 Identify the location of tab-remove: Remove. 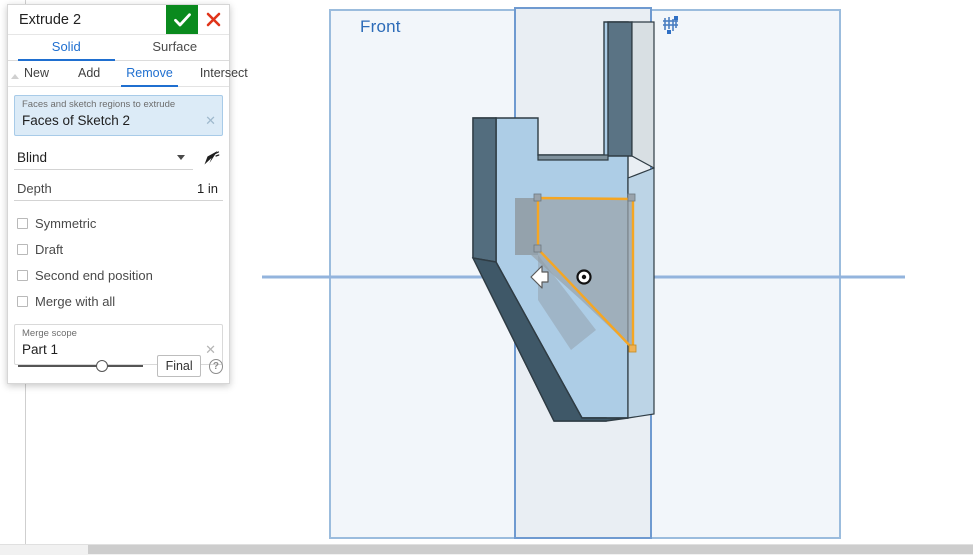
(149, 75).